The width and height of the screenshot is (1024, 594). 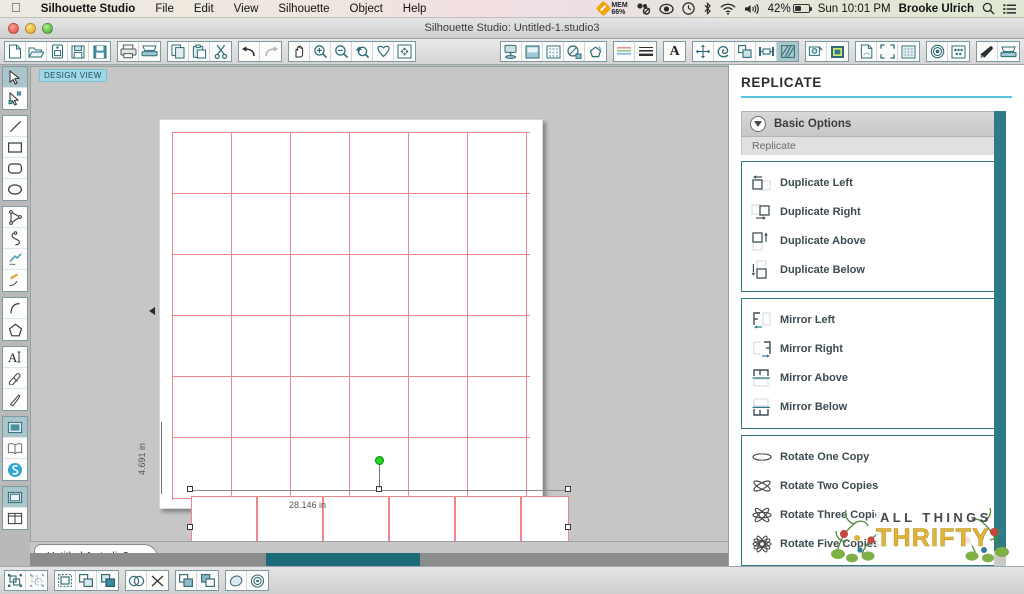 I want to click on release-compound-button, so click(x=157, y=580).